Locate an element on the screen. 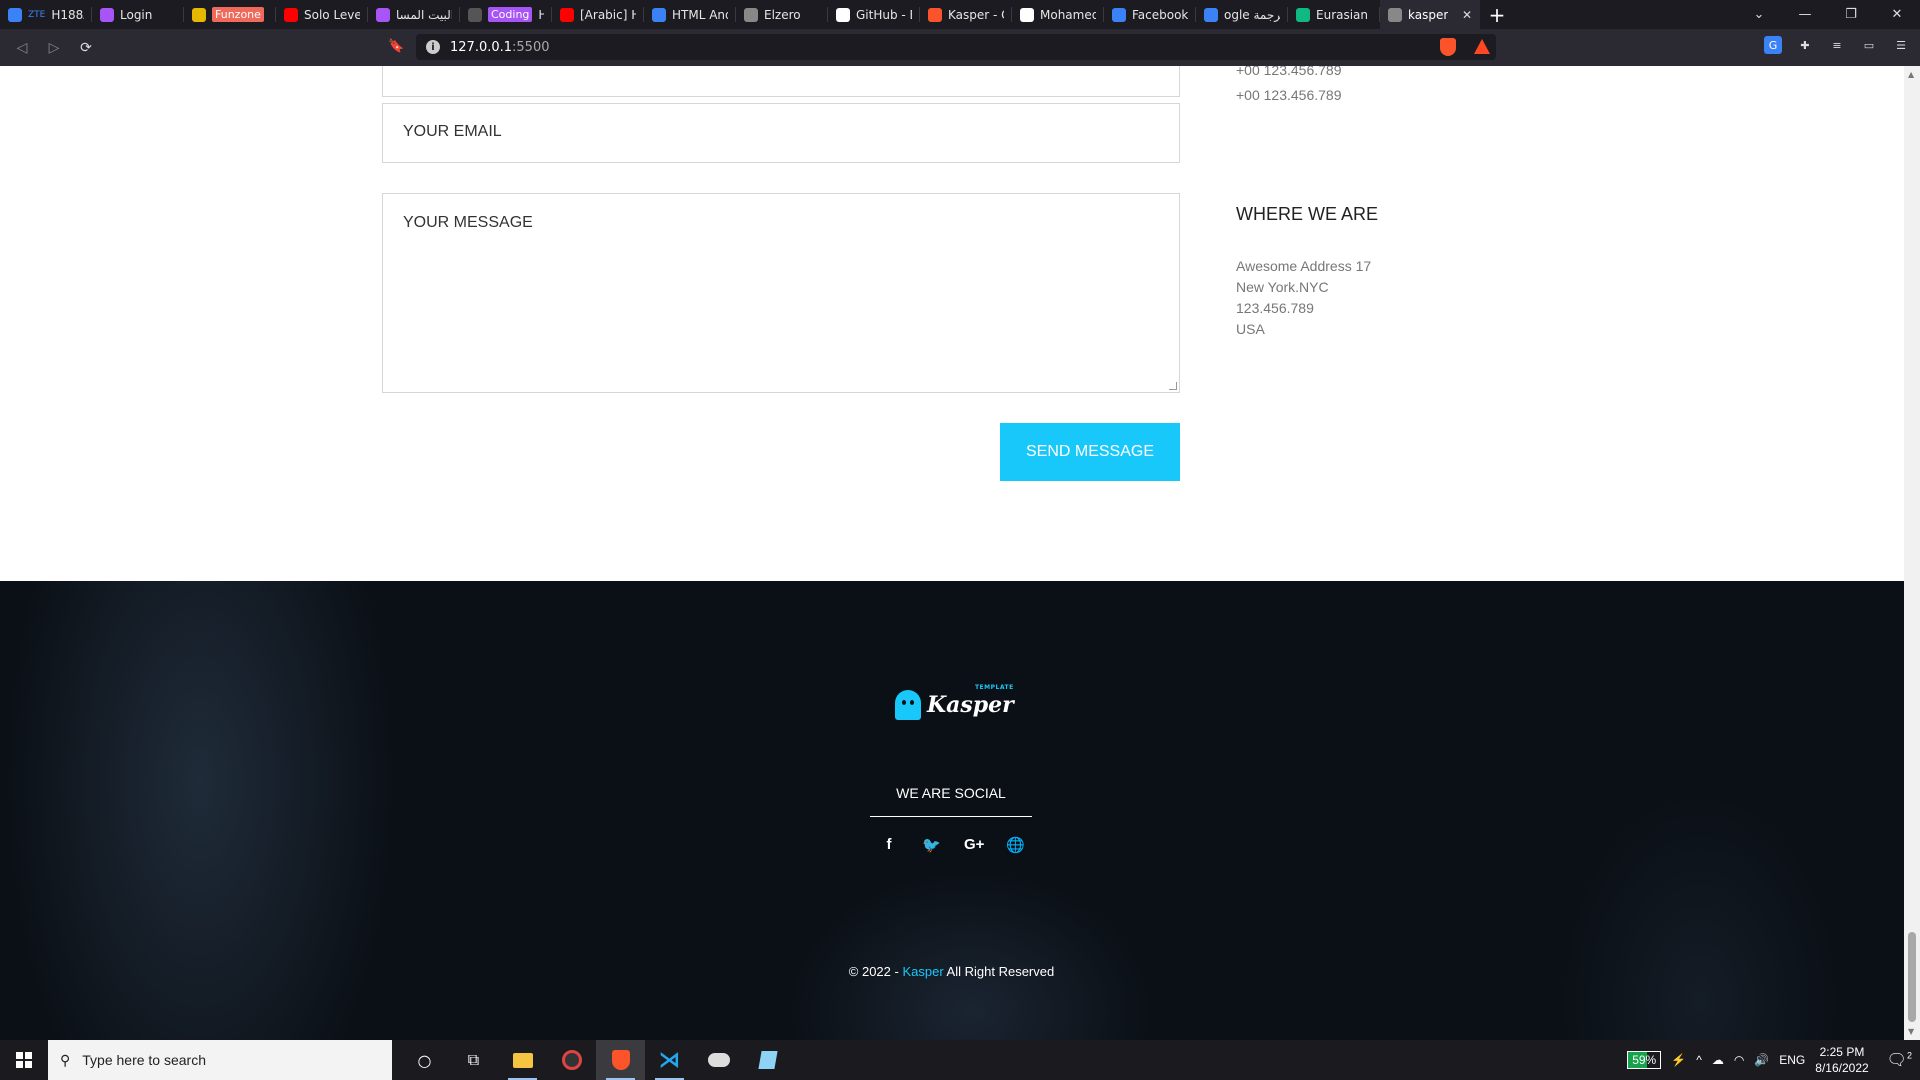 The height and width of the screenshot is (1080, 1920). vscode-icon: ⋊ is located at coordinates (669, 1060).